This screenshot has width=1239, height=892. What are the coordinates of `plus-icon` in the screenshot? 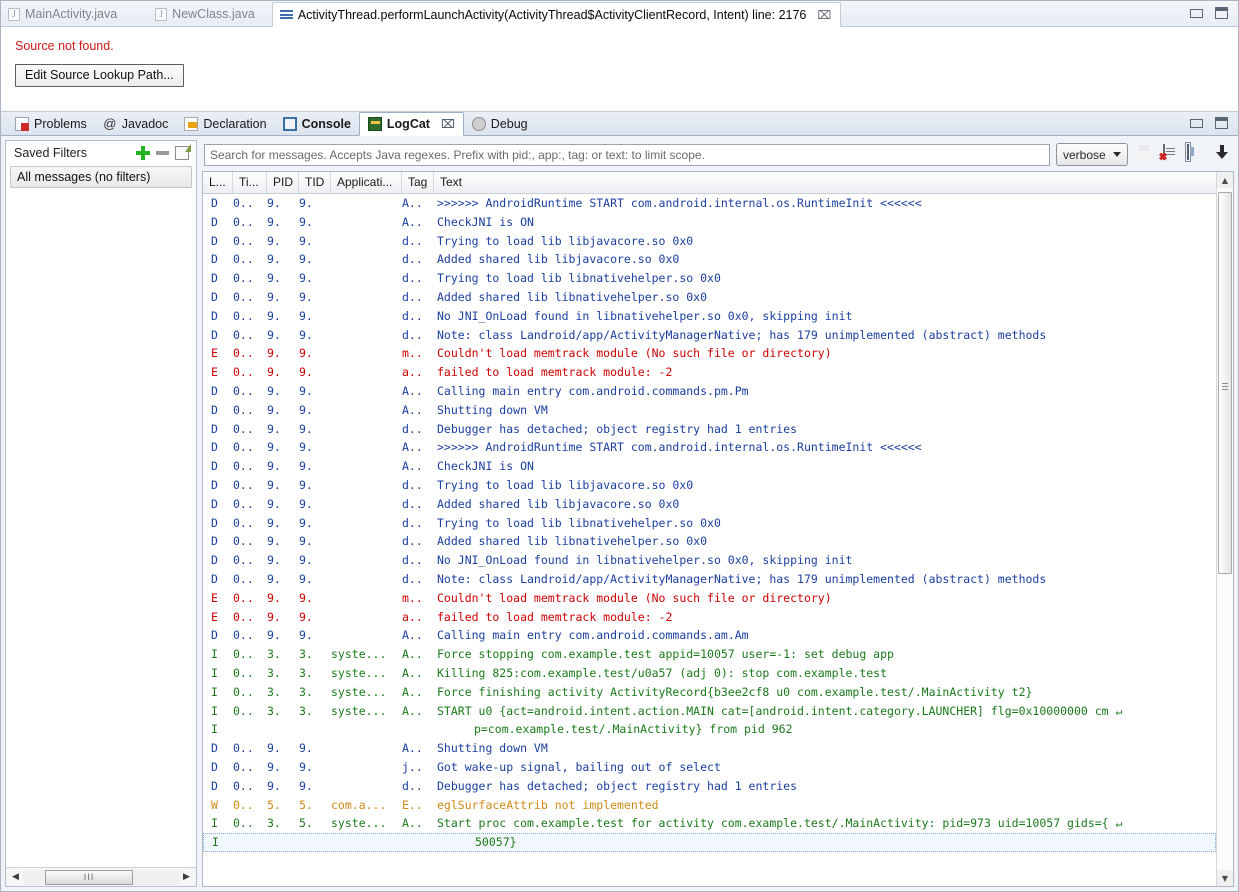 It's located at (143, 153).